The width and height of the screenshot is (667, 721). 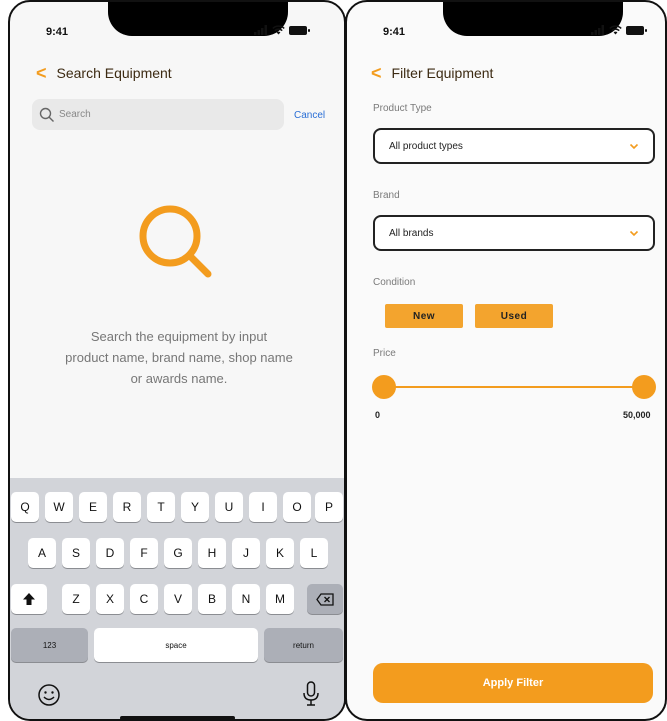 I want to click on key-x: X, so click(x=110, y=599).